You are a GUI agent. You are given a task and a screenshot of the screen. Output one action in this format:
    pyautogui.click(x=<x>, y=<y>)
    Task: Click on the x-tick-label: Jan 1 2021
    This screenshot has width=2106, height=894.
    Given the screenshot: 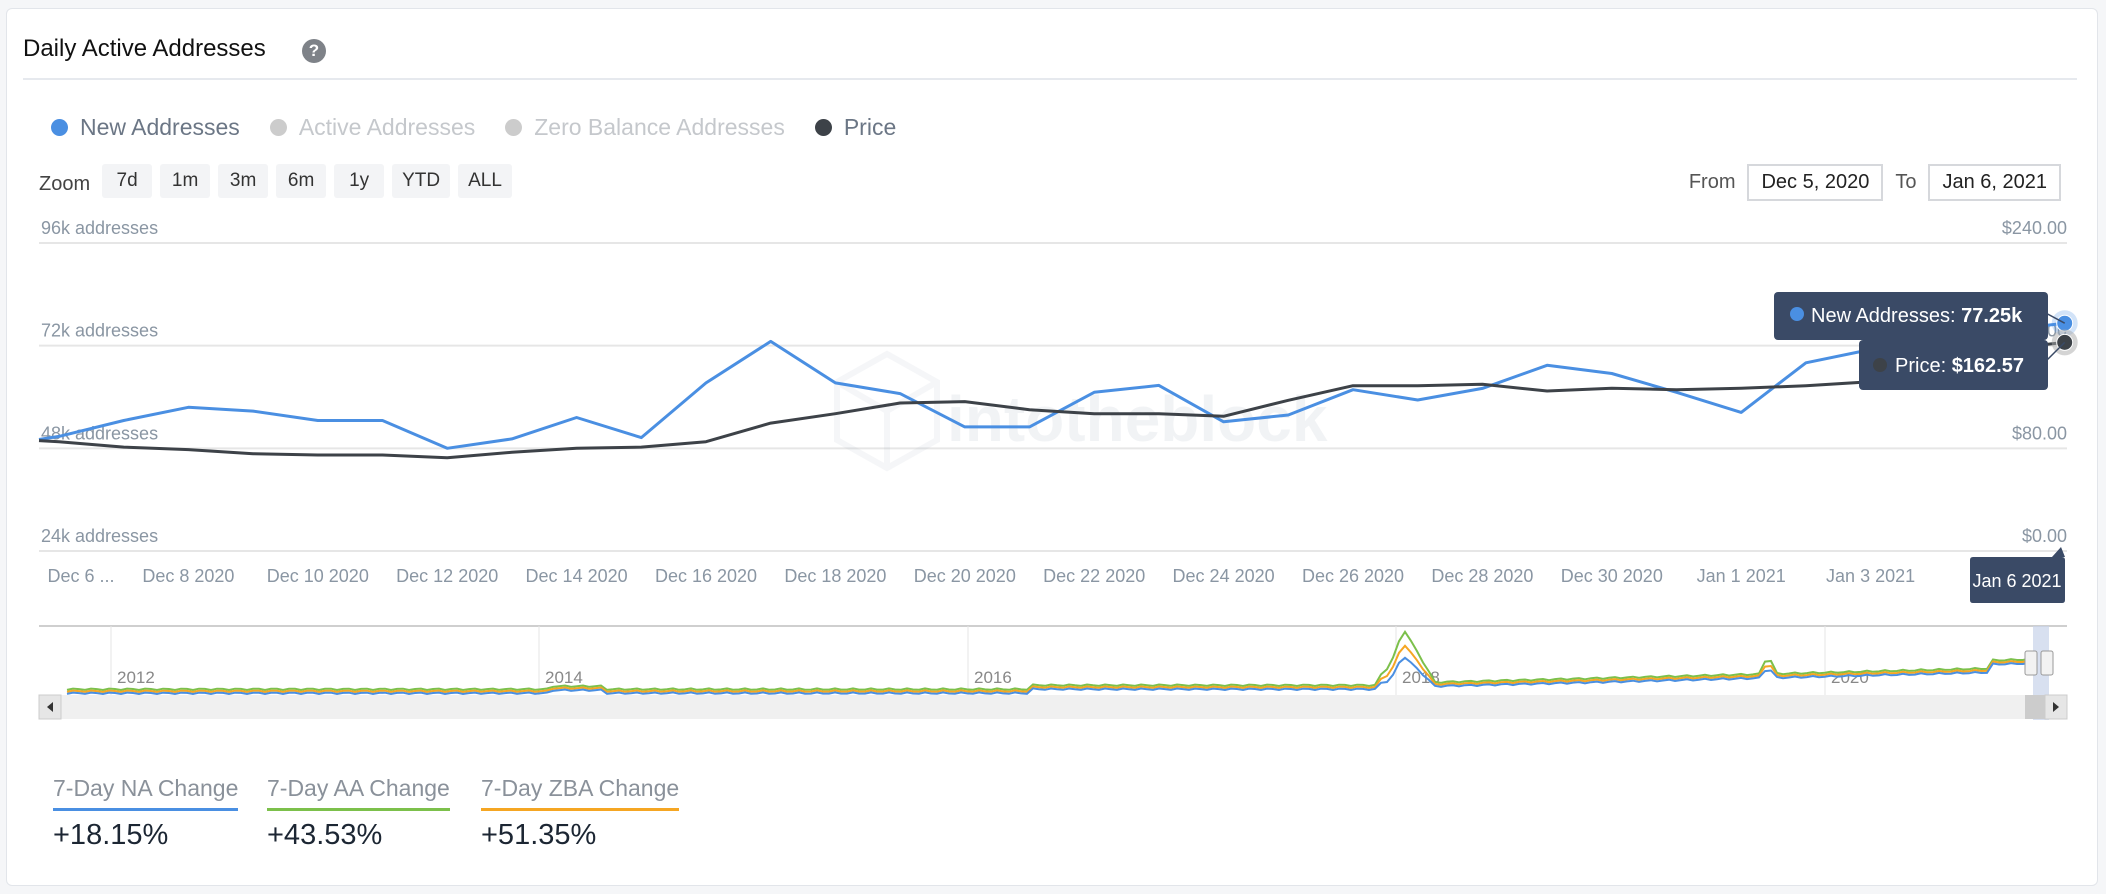 What is the action you would take?
    pyautogui.click(x=1741, y=576)
    